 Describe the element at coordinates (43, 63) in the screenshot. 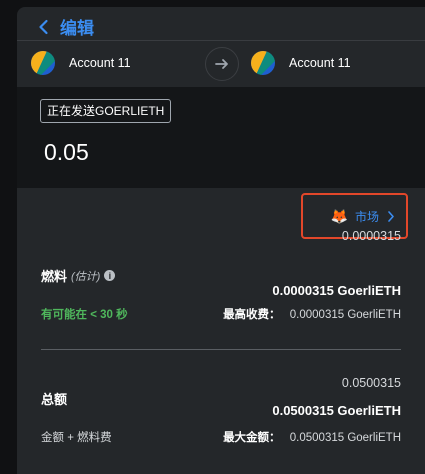

I see `sender-avatar-icon` at that location.